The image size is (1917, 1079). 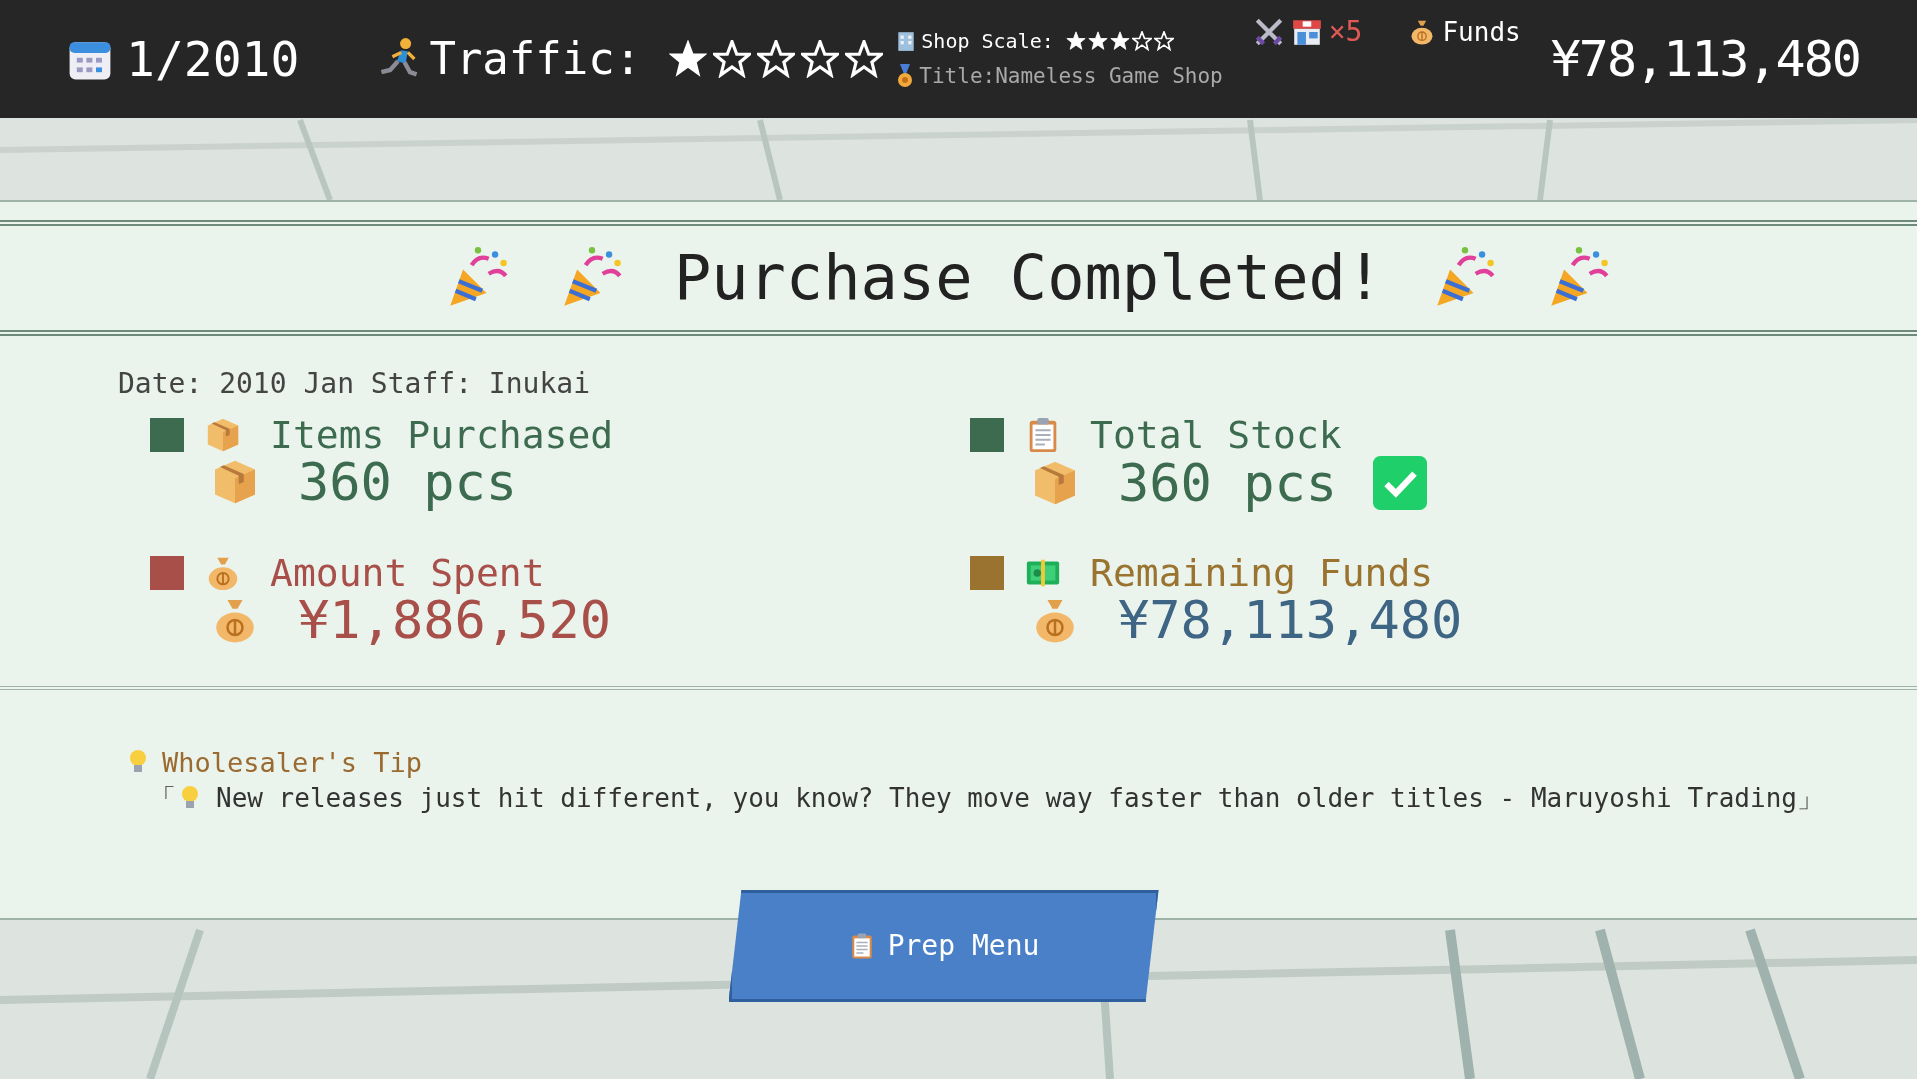 What do you see at coordinates (987, 41) in the screenshot?
I see `shop-scale-label: Shop Scale:` at bounding box center [987, 41].